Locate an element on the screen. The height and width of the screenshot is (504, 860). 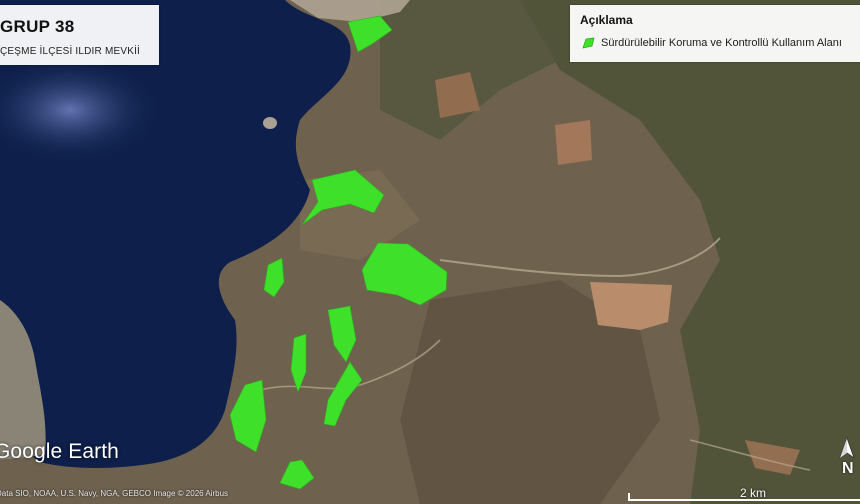
north-arrow-icon is located at coordinates (847, 448).